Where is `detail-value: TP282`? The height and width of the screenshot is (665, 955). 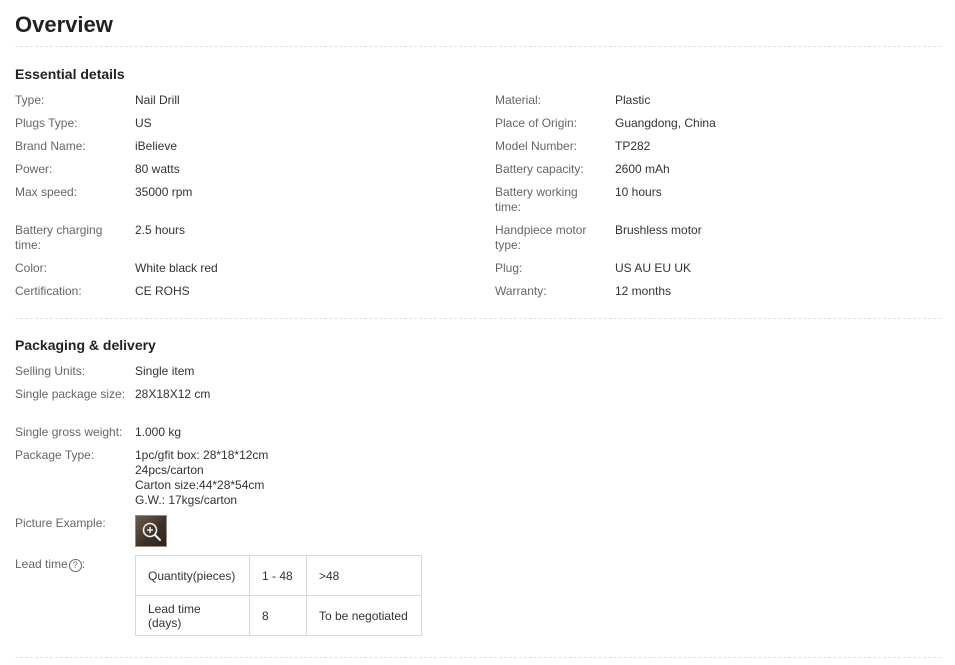
detail-value: TP282 is located at coordinates (633, 146).